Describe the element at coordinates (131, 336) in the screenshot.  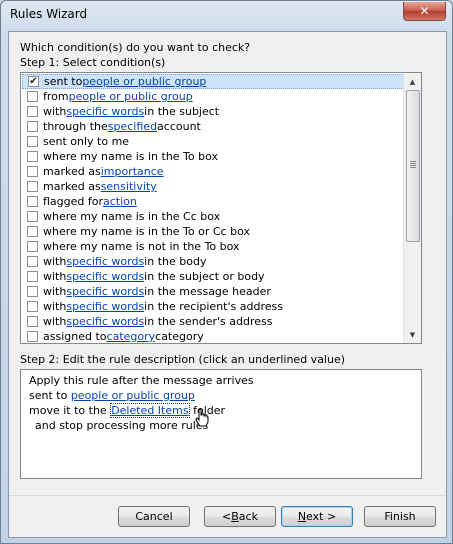
I see `condition-link: category` at that location.